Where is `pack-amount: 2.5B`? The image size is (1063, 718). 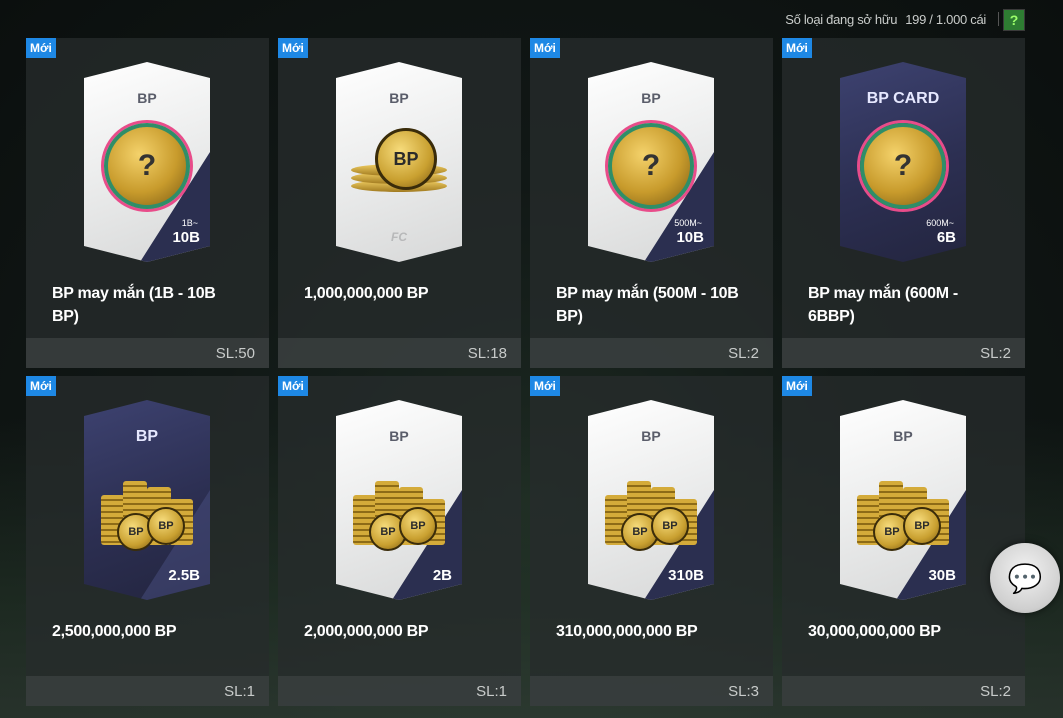
pack-amount: 2.5B is located at coordinates (184, 575).